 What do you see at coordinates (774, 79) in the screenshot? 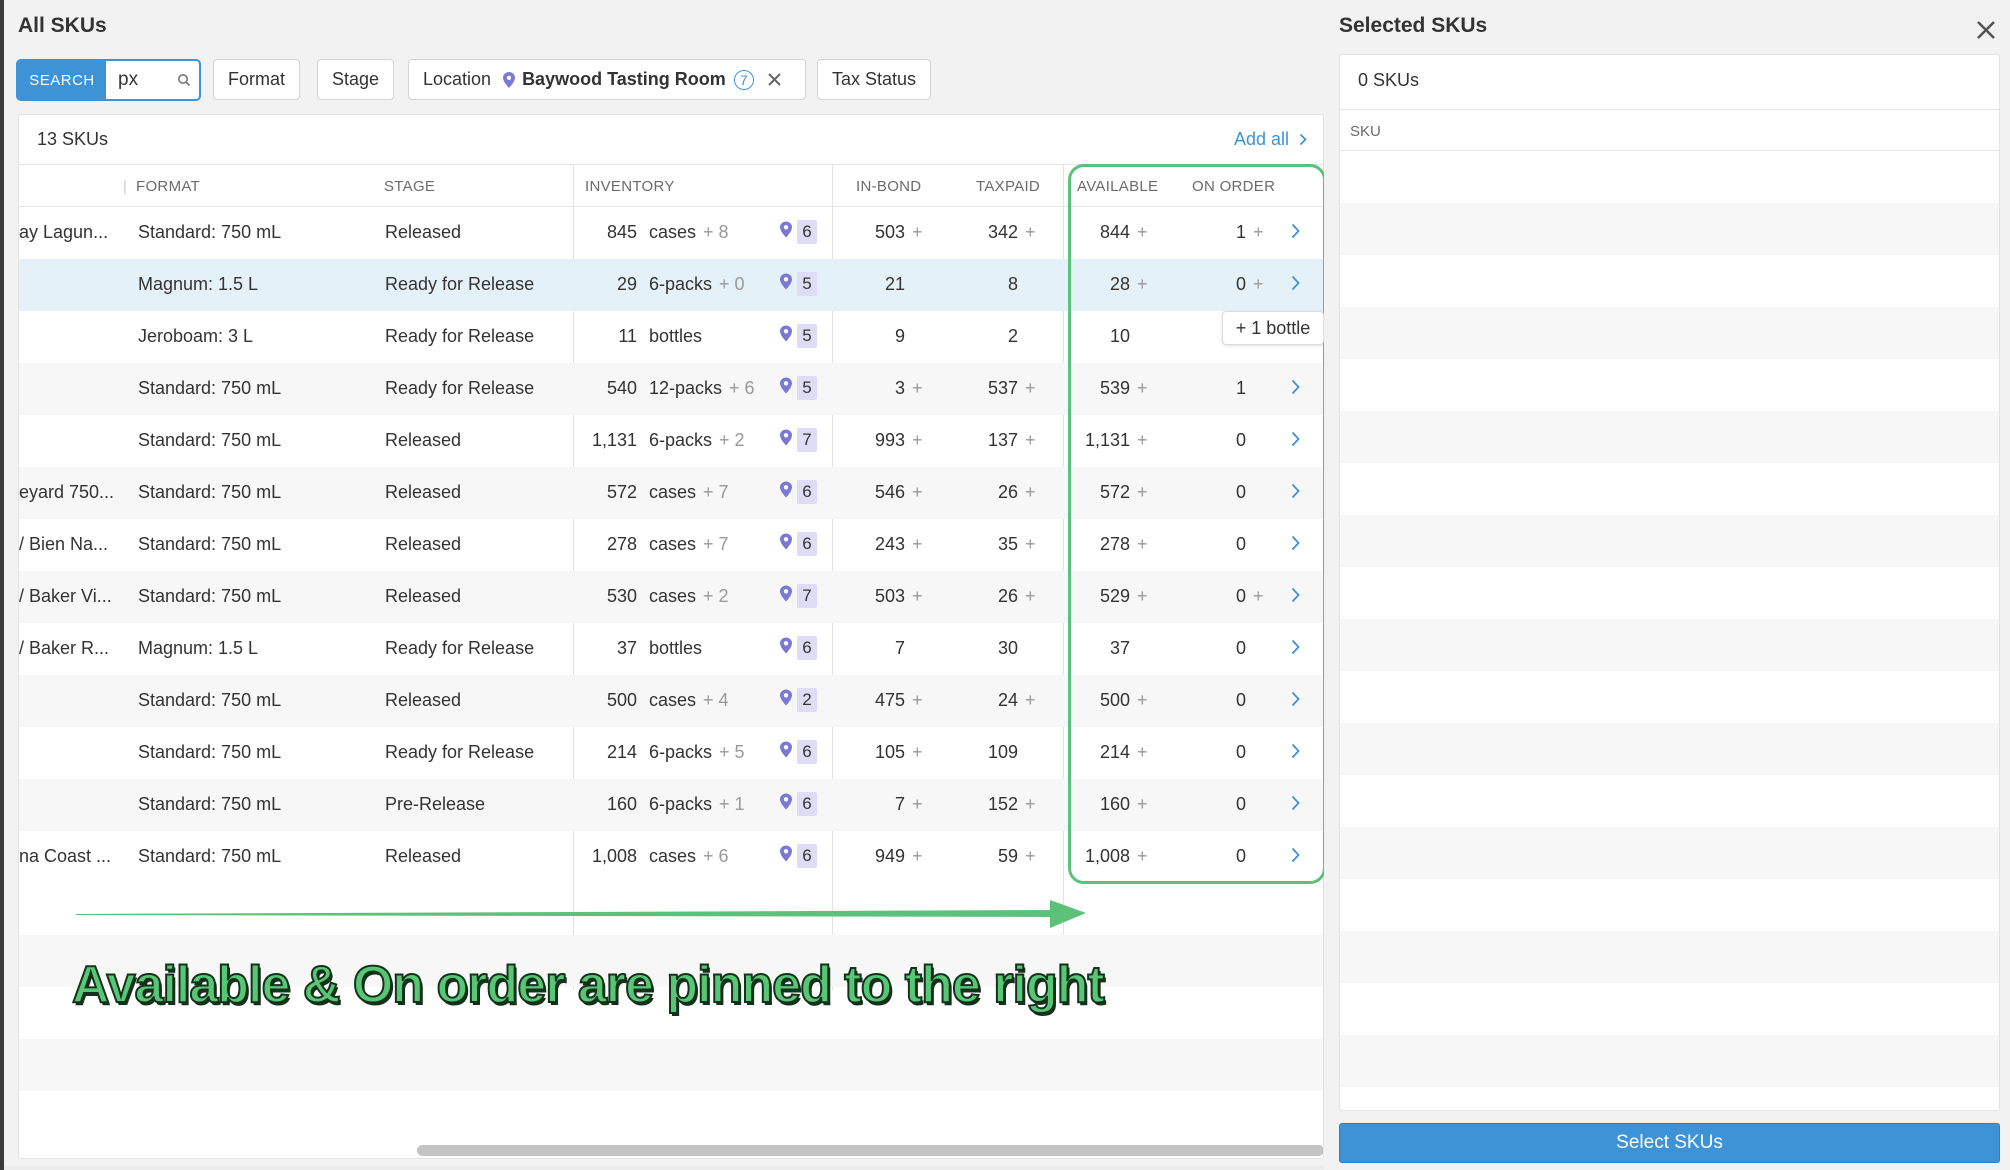
I see `clear-filter-icon` at bounding box center [774, 79].